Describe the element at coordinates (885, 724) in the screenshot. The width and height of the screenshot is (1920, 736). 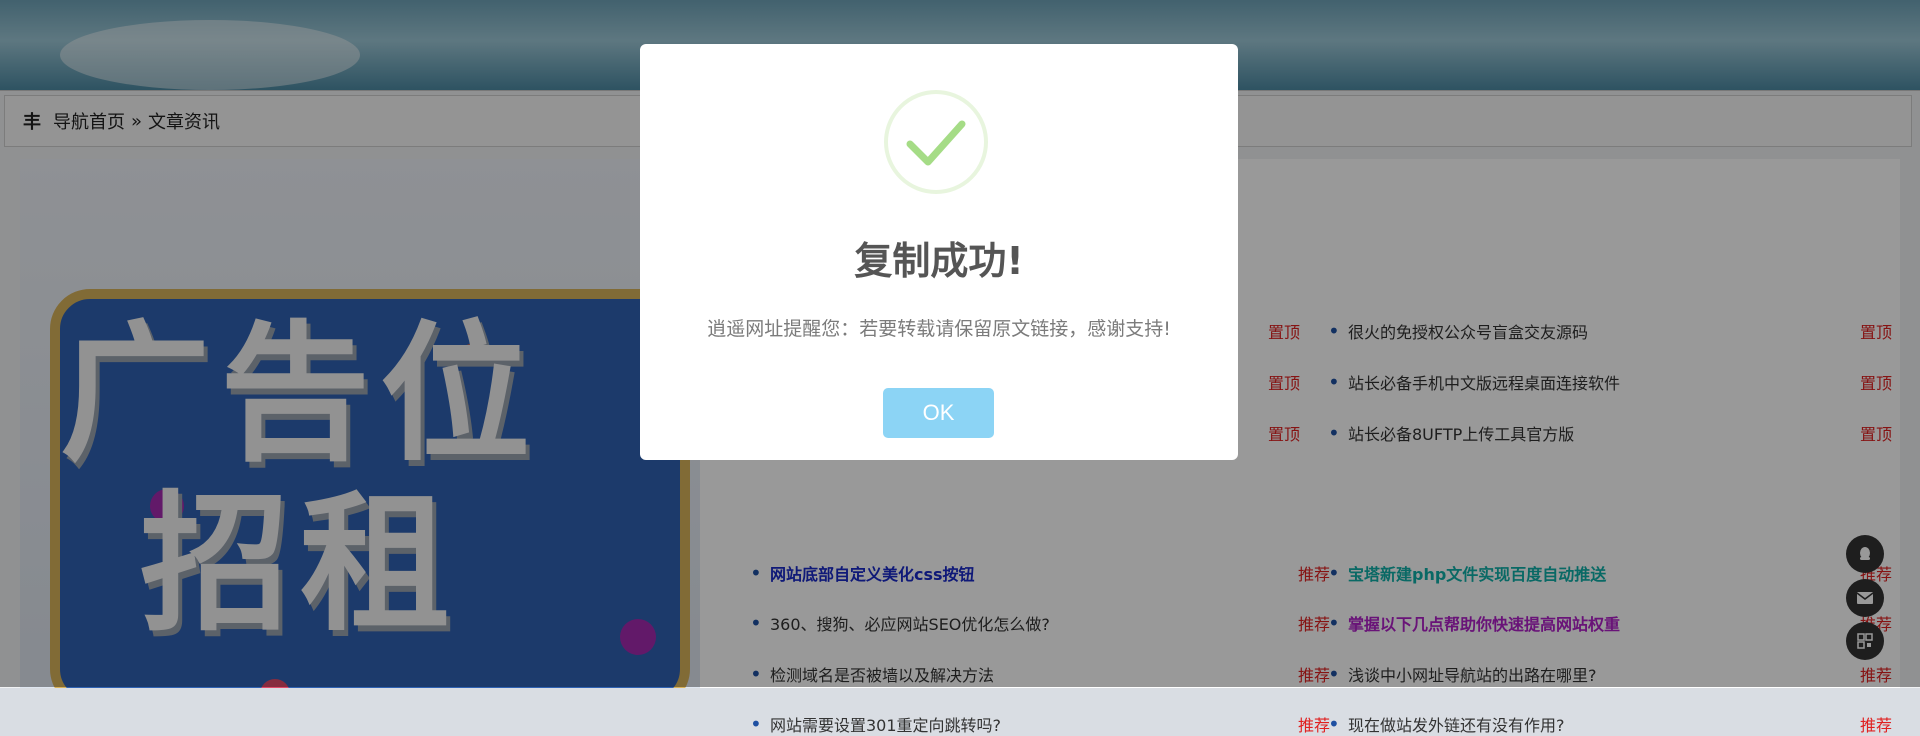
I see `article-link: 网站需要设置301重定向跳转吗?` at that location.